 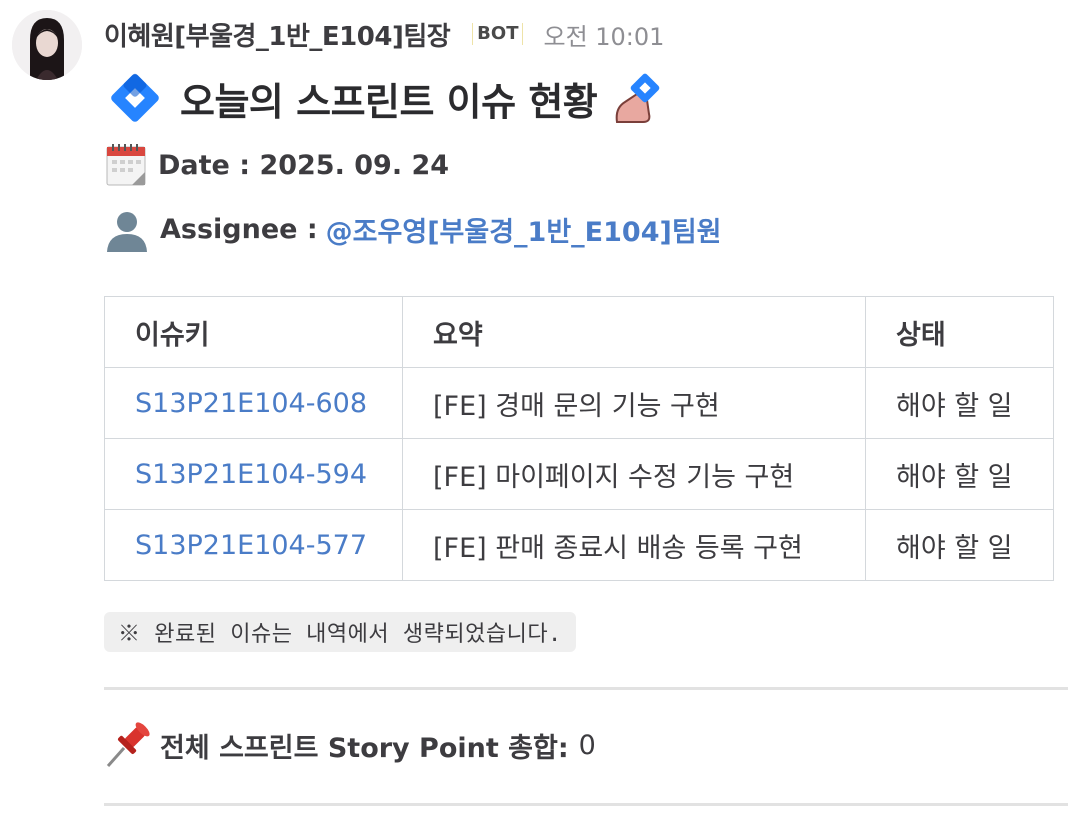 What do you see at coordinates (389, 101) in the screenshot?
I see `title-text: 오늘의 스프린트 이슈 현황` at bounding box center [389, 101].